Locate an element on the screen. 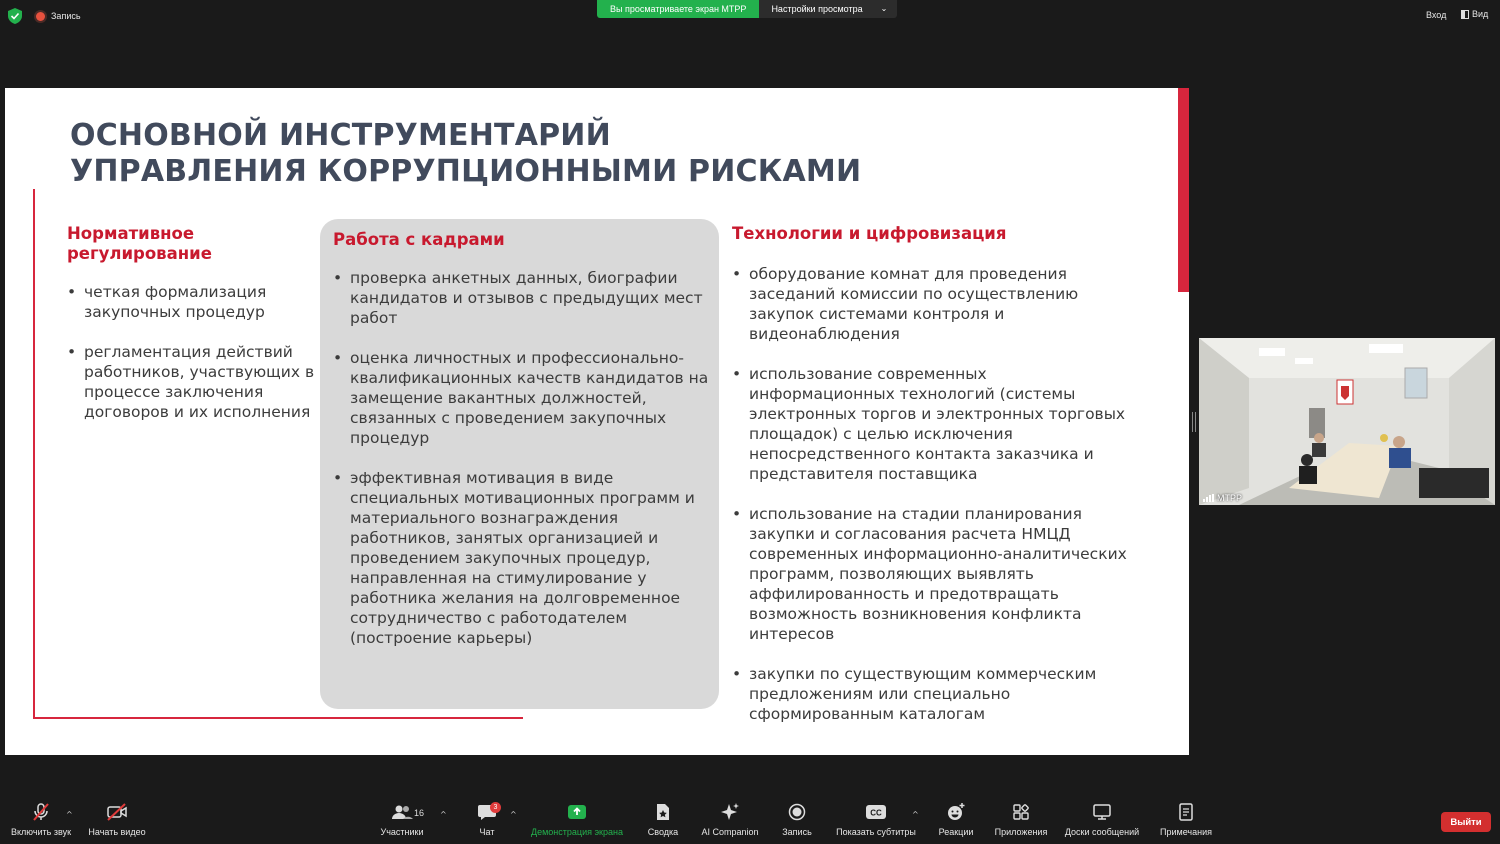 This screenshot has width=1500, height=844. record-button: Запись is located at coordinates (797, 821).